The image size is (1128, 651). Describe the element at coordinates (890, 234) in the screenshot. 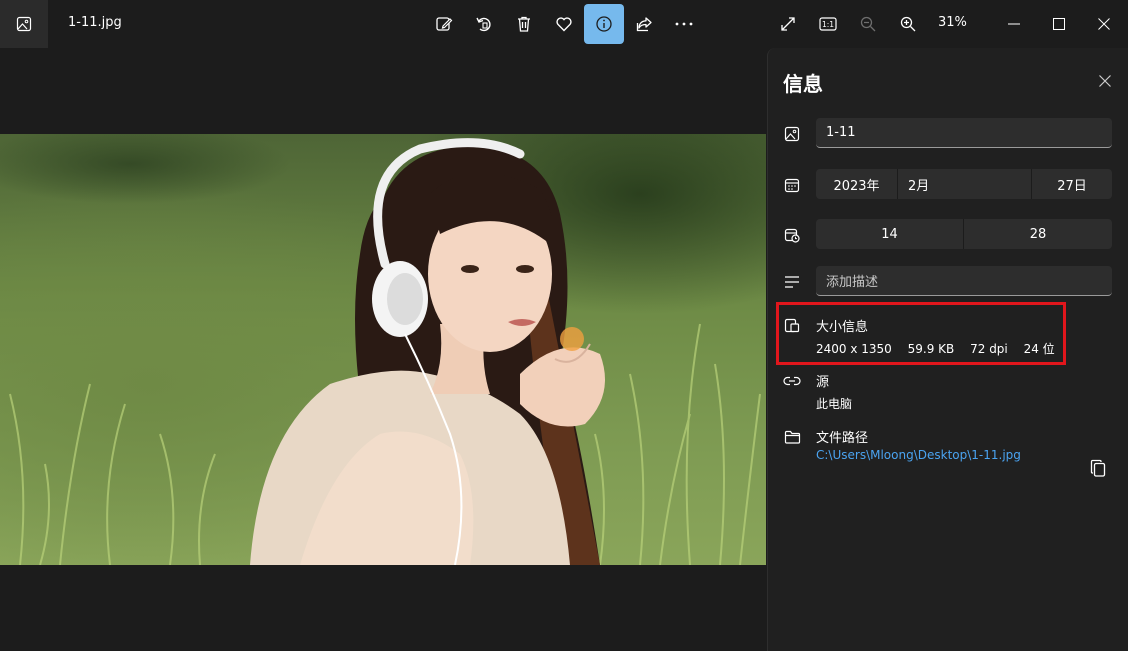

I see `time-hour: 14` at that location.